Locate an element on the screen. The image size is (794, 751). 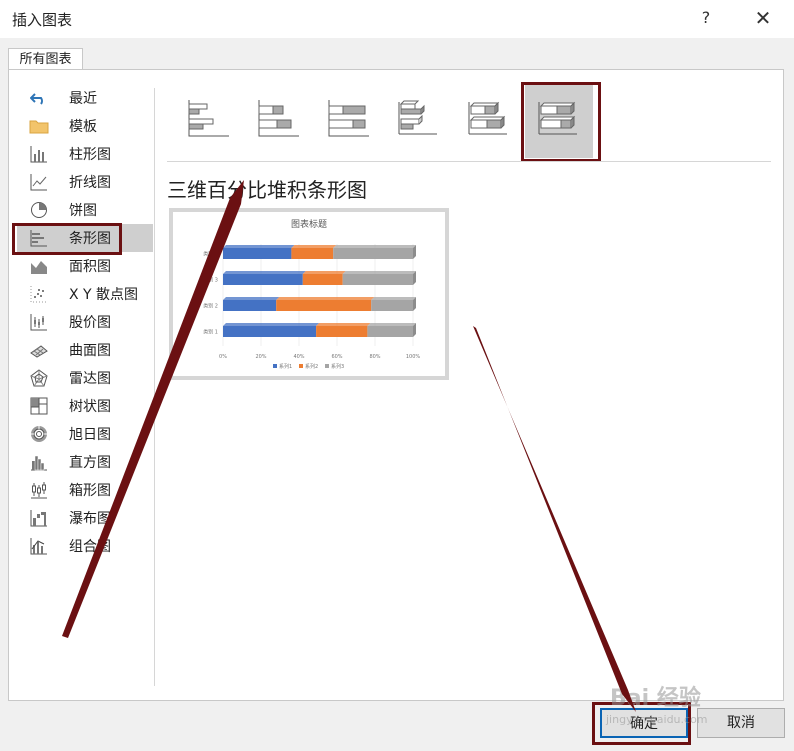
category-bar: 条形图 is located at coordinates (82, 239).